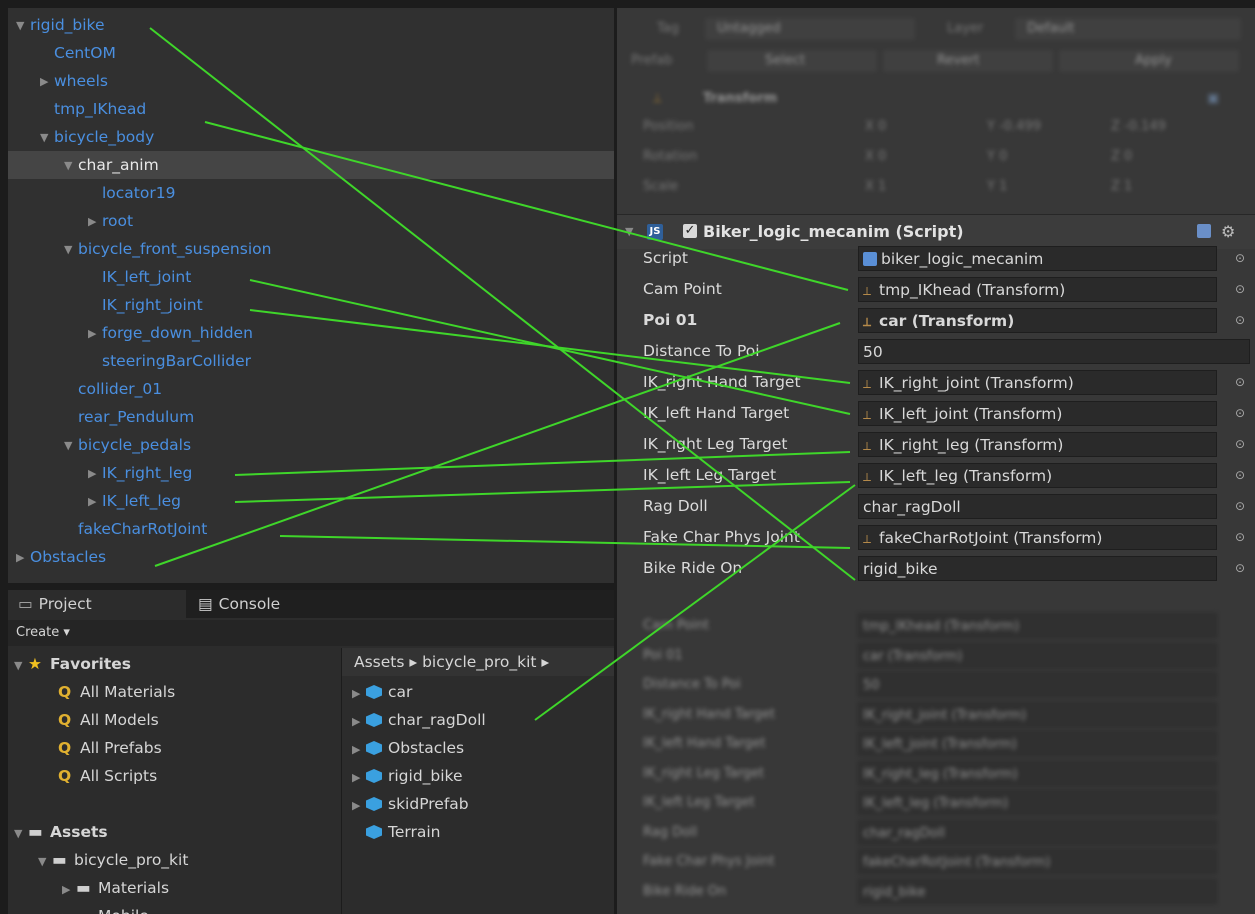 The height and width of the screenshot is (914, 1255). I want to click on favorite-item: Q All Materials, so click(116, 692).